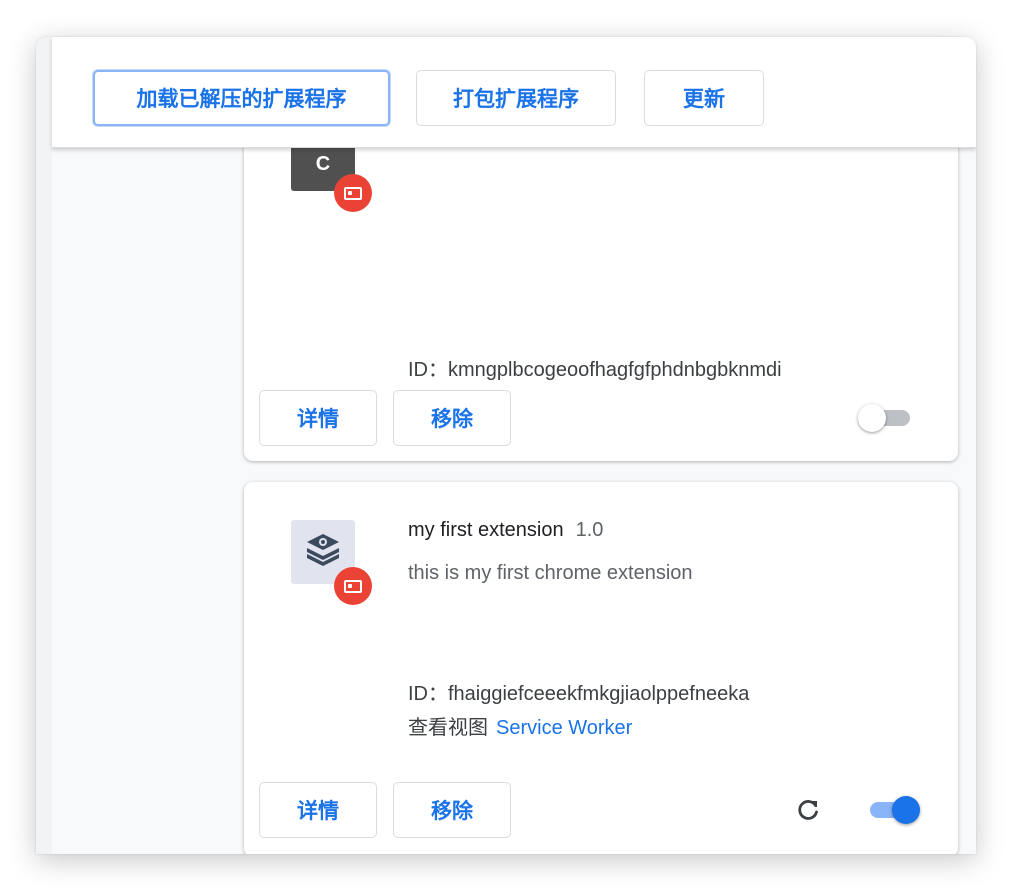 This screenshot has height=890, width=1018. I want to click on extension-name-row: my first extension 1.0, so click(505, 530).